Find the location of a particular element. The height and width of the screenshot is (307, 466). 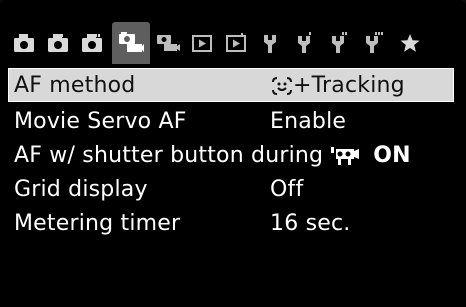

menu-item-af-with-shutter: AF w/ shutter button during ON is located at coordinates (232, 155).